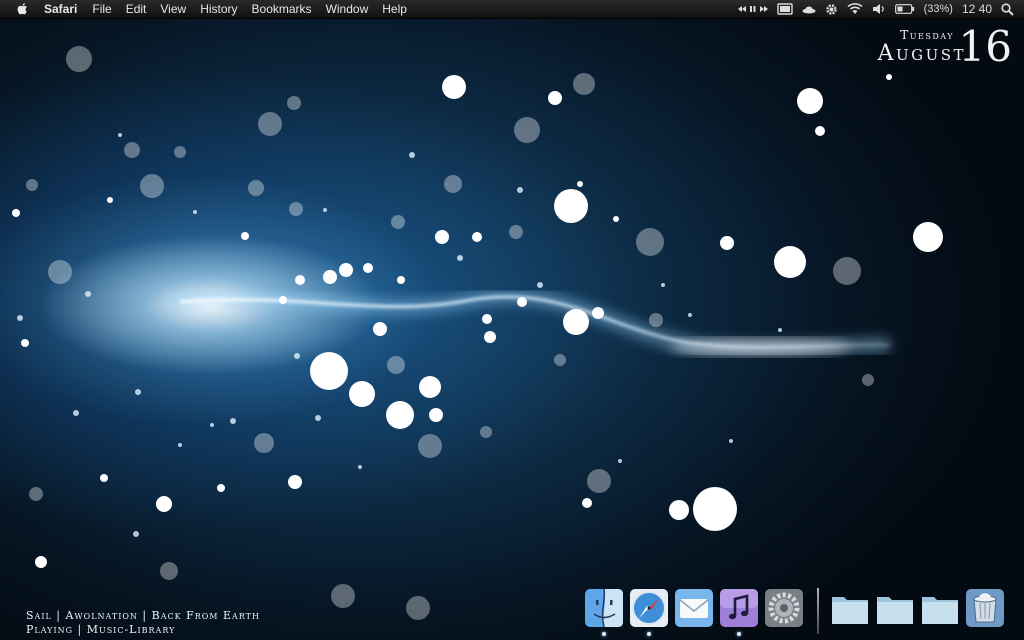  I want to click on trash-icon, so click(985, 608).